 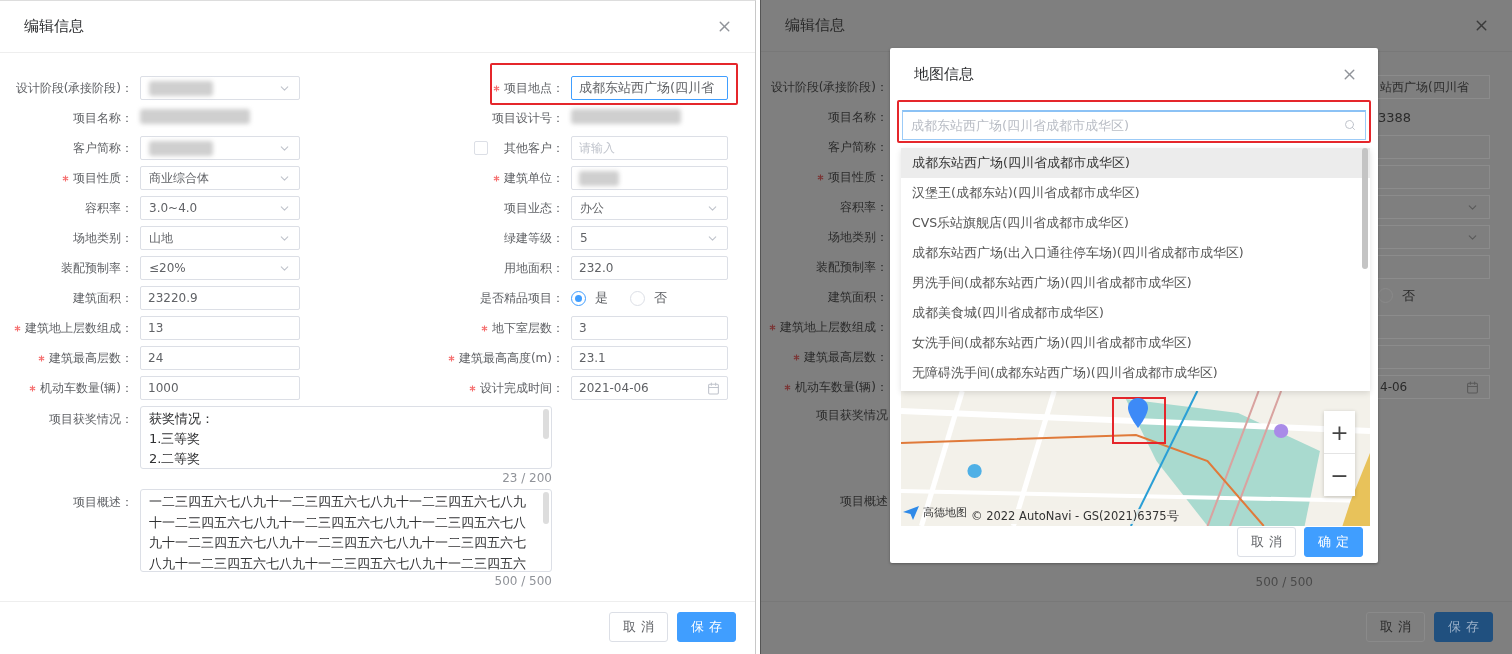 What do you see at coordinates (522, 328) in the screenshot?
I see `field-label: 地下室层数：` at bounding box center [522, 328].